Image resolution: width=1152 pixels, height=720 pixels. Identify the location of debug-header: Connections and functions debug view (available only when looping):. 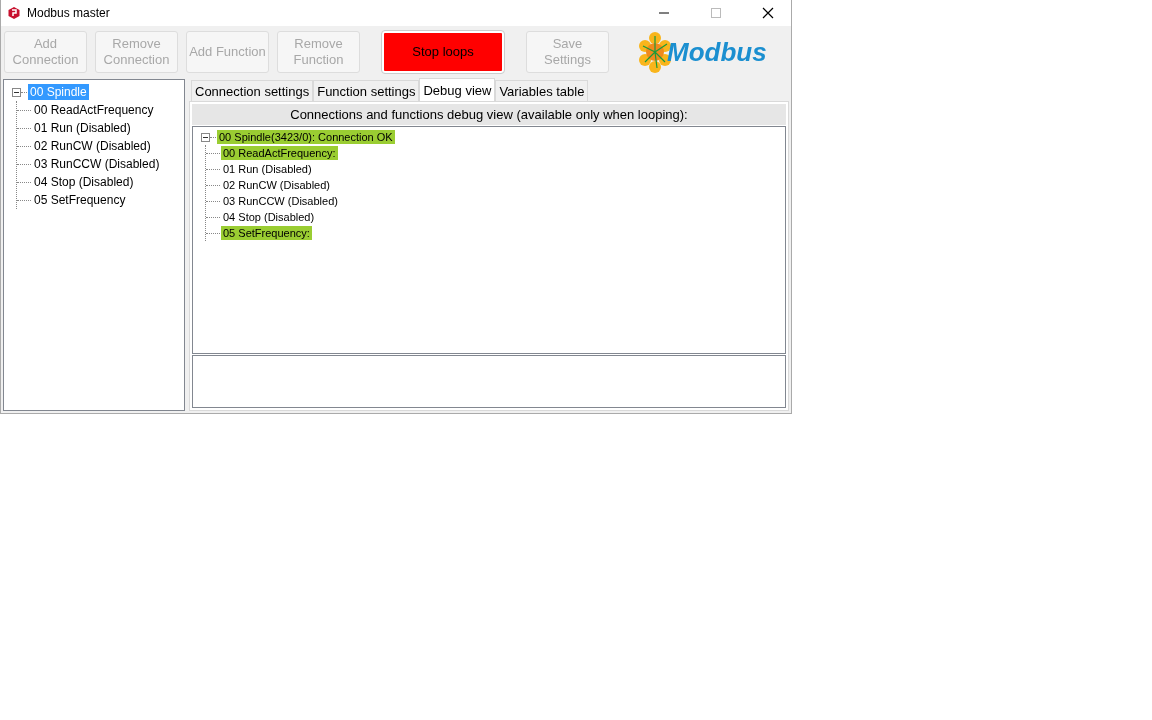
(489, 114).